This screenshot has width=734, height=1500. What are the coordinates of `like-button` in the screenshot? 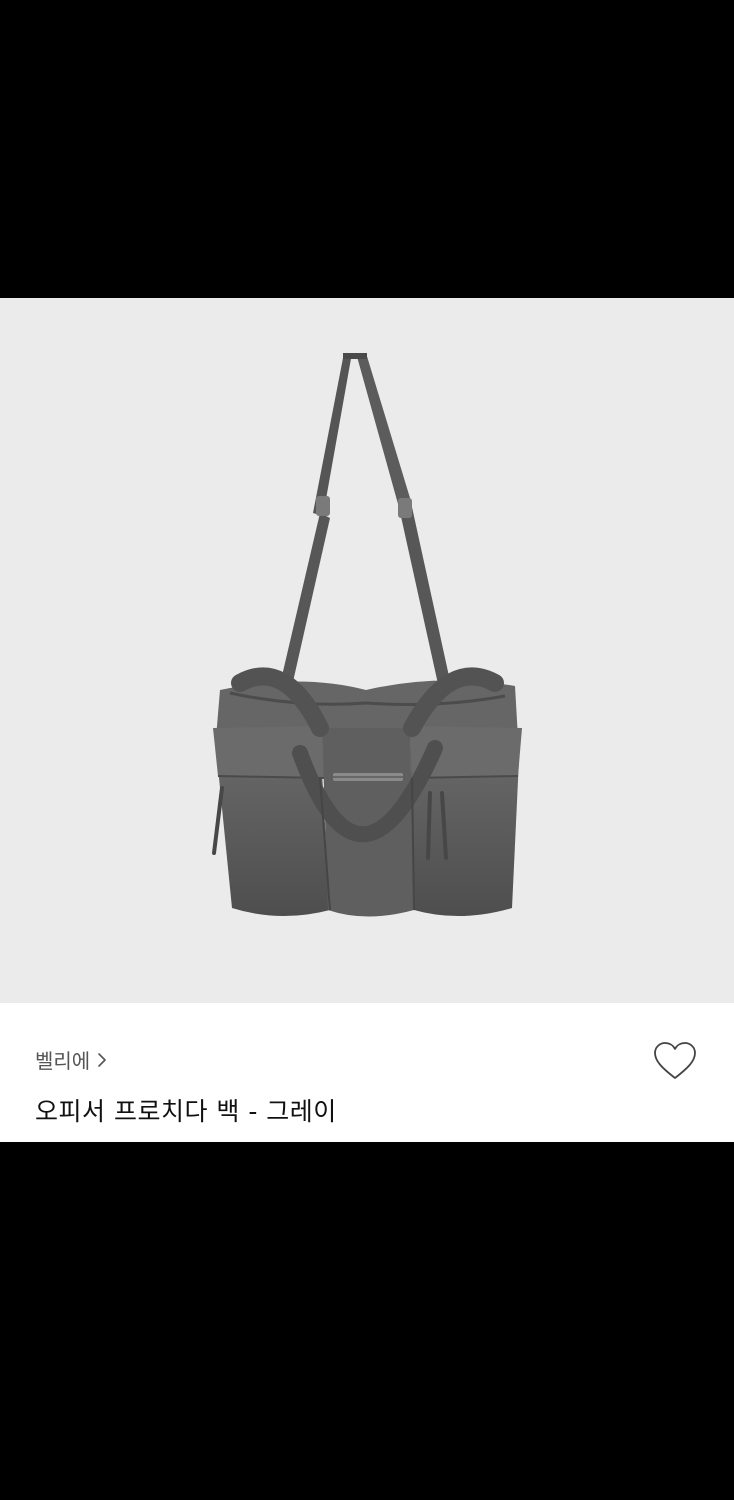 It's located at (675, 1061).